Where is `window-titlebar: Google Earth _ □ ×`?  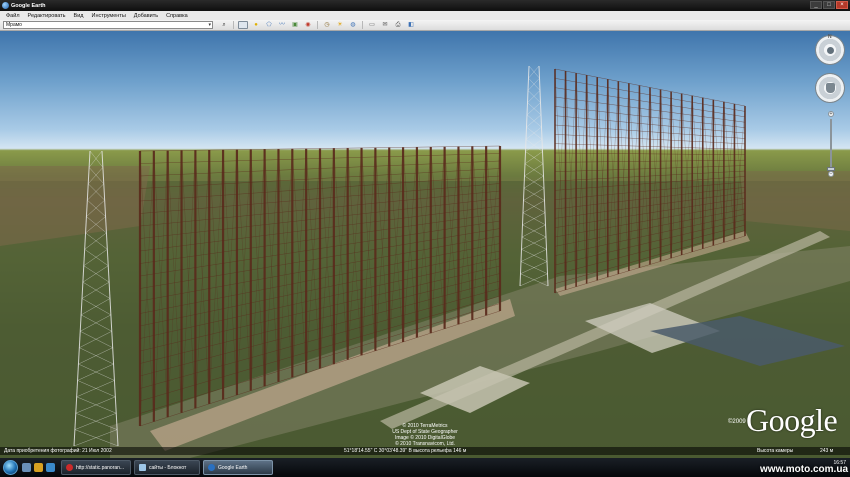 window-titlebar: Google Earth _ □ × is located at coordinates (425, 5).